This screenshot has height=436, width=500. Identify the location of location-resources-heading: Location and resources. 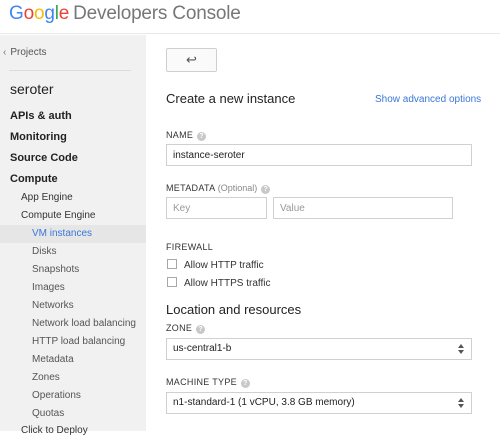
(234, 309).